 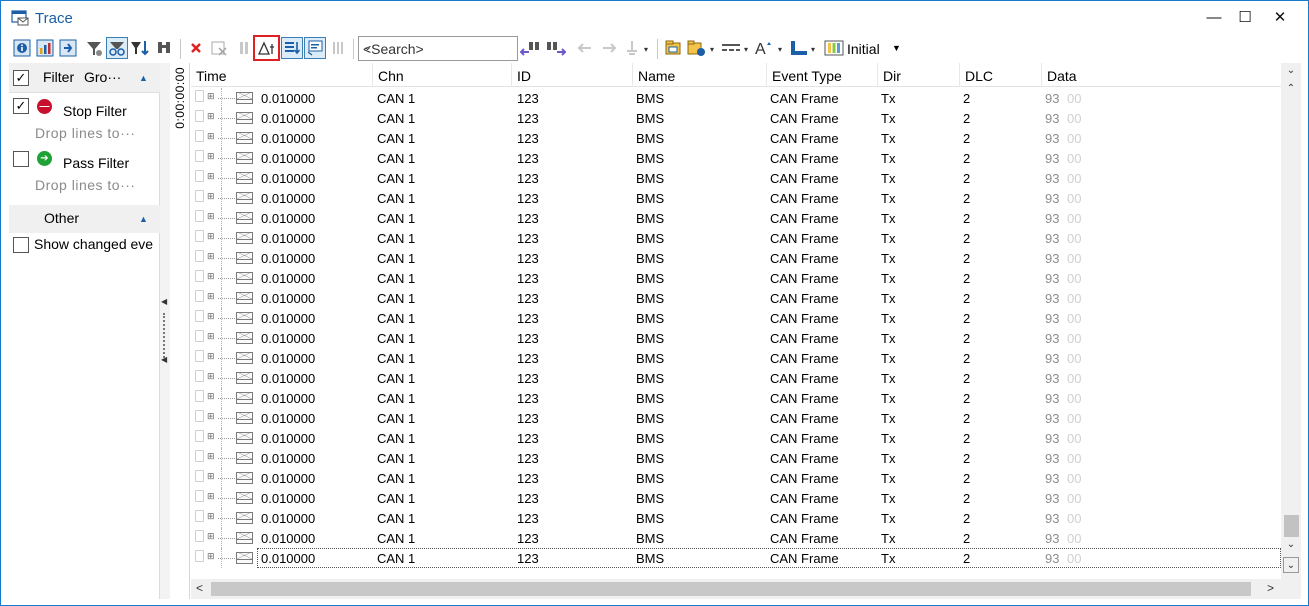 I want to click on search-input: <Search> ⌄, so click(x=438, y=48).